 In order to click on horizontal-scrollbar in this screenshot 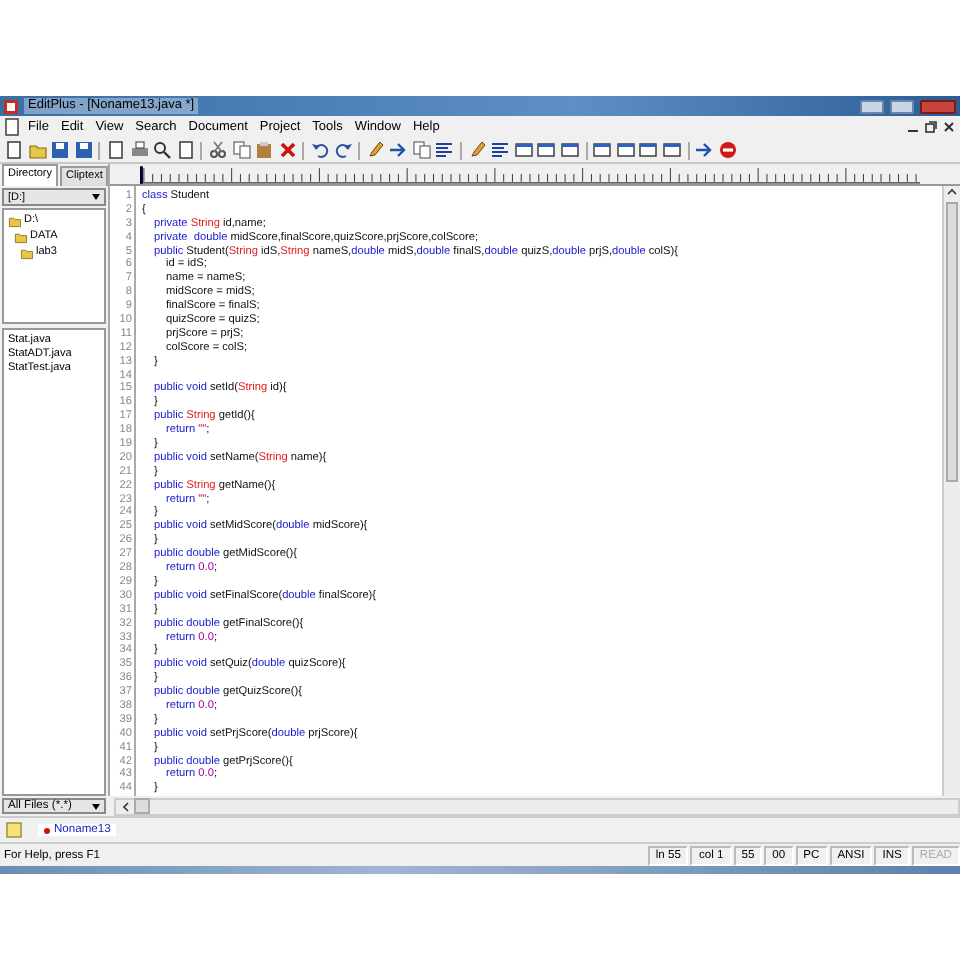, I will do `click(537, 806)`.